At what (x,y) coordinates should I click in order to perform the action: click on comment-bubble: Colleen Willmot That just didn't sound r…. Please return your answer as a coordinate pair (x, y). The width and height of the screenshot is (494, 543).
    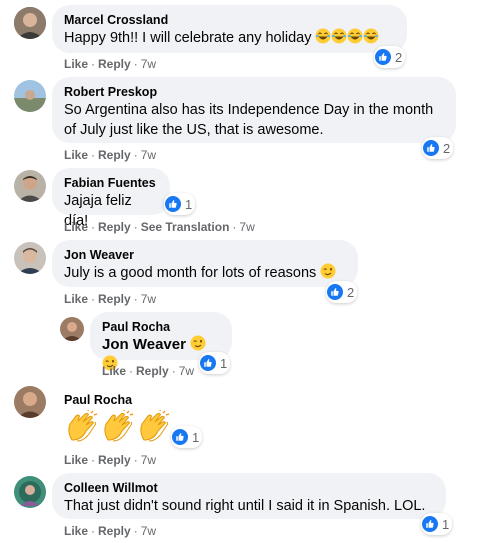
    Looking at the image, I should click on (249, 496).